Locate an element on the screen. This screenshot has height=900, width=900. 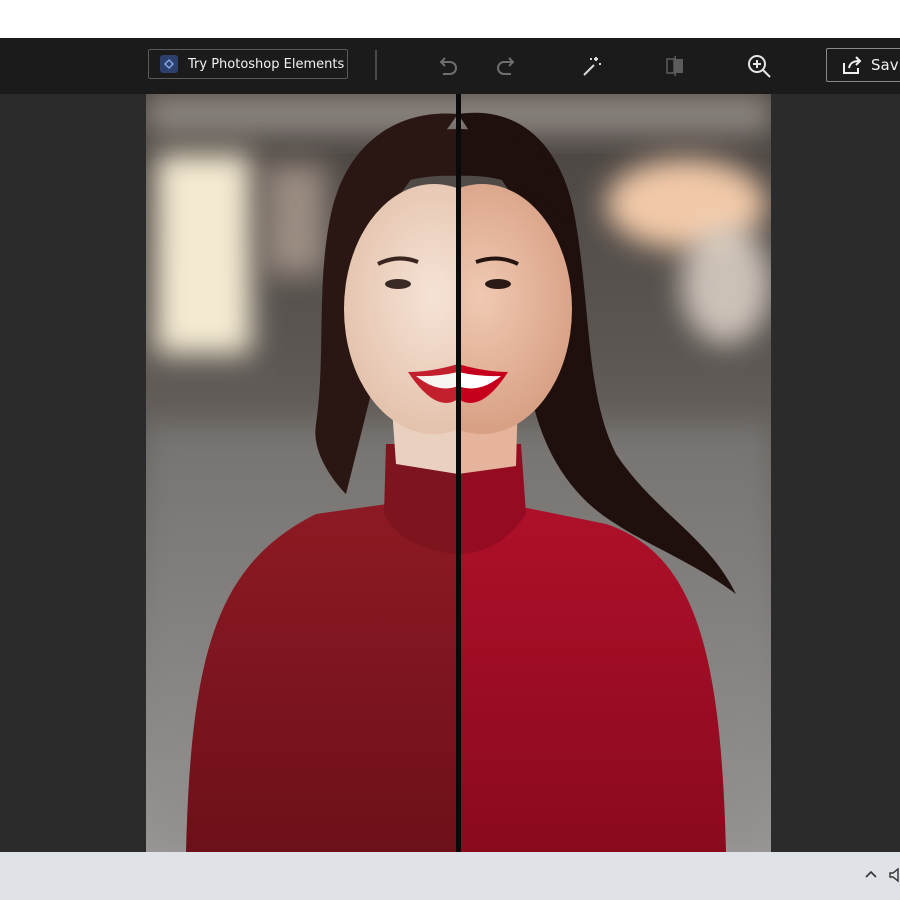
editor-toolbar: Try Photoshop Elements Sav is located at coordinates (450, 66).